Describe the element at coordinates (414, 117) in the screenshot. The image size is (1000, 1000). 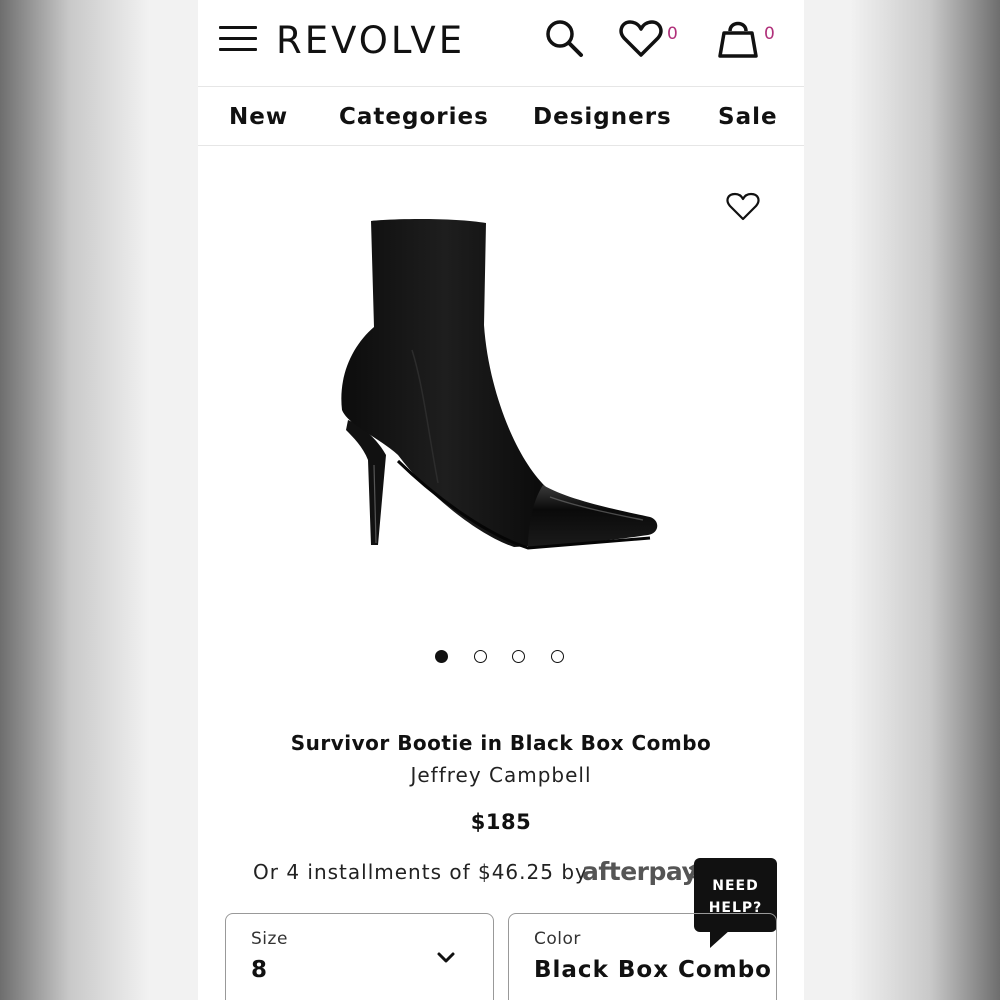
I see `nav-item-categories: Categories` at that location.